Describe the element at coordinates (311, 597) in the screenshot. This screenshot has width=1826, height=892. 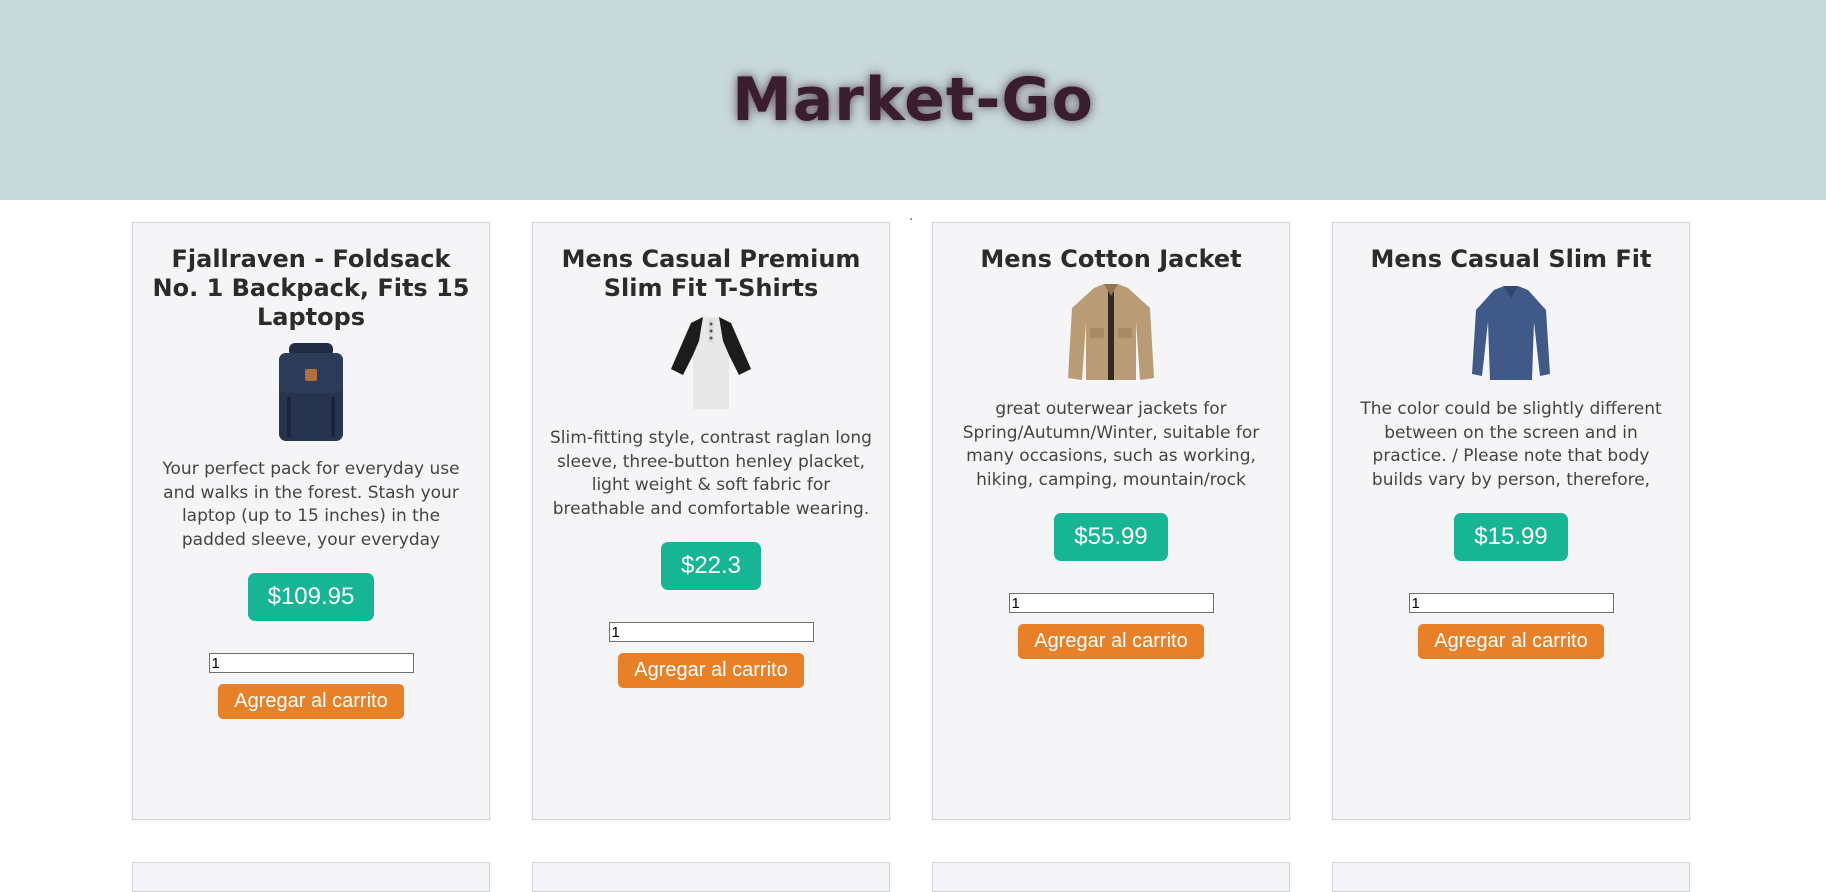
I see `price-badge: $109.95` at that location.